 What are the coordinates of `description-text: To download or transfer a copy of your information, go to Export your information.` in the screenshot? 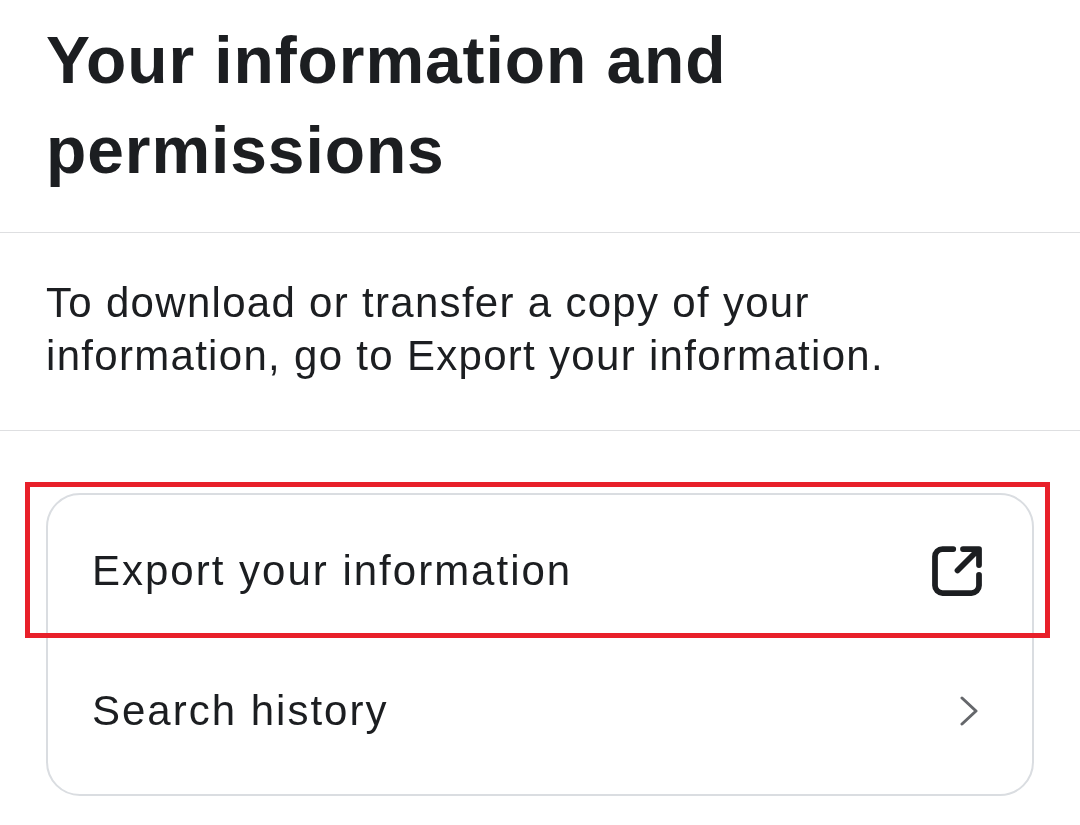 It's located at (465, 329).